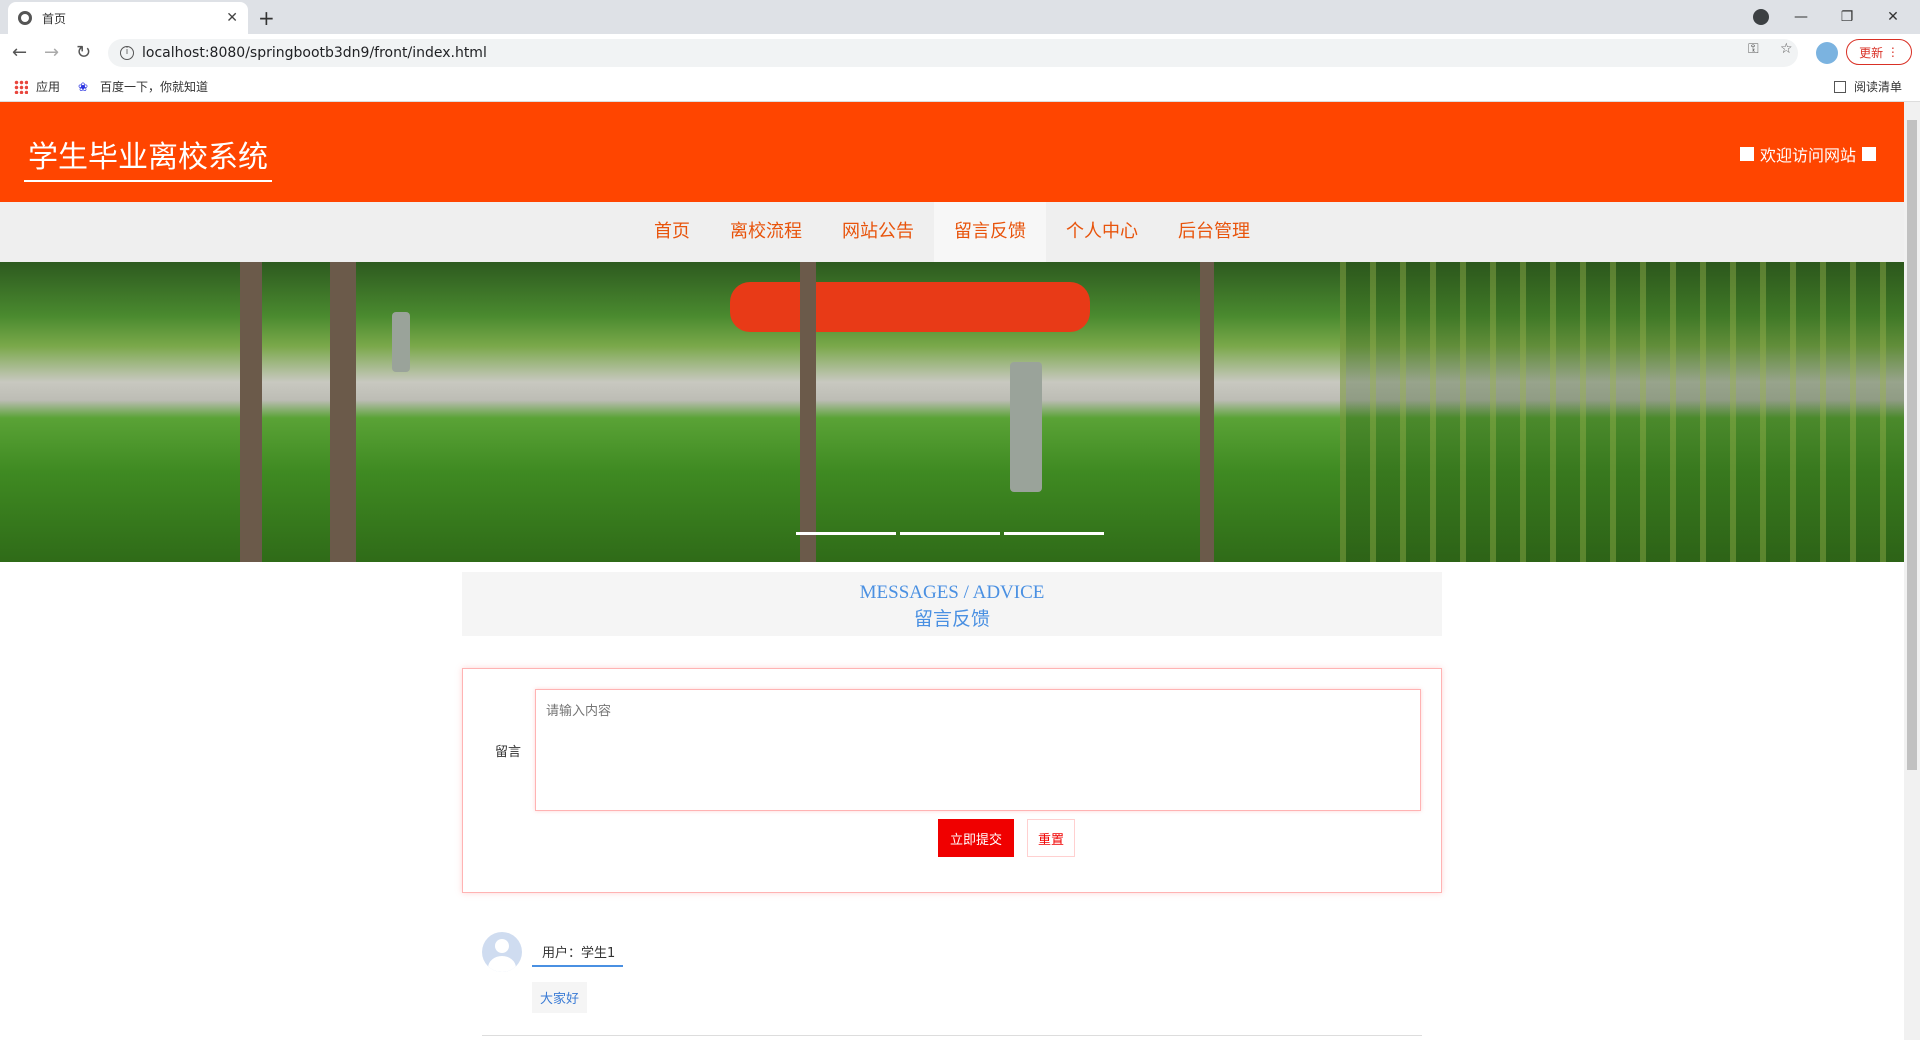  Describe the element at coordinates (54, 18) in the screenshot. I see `tab-title: 首页` at that location.